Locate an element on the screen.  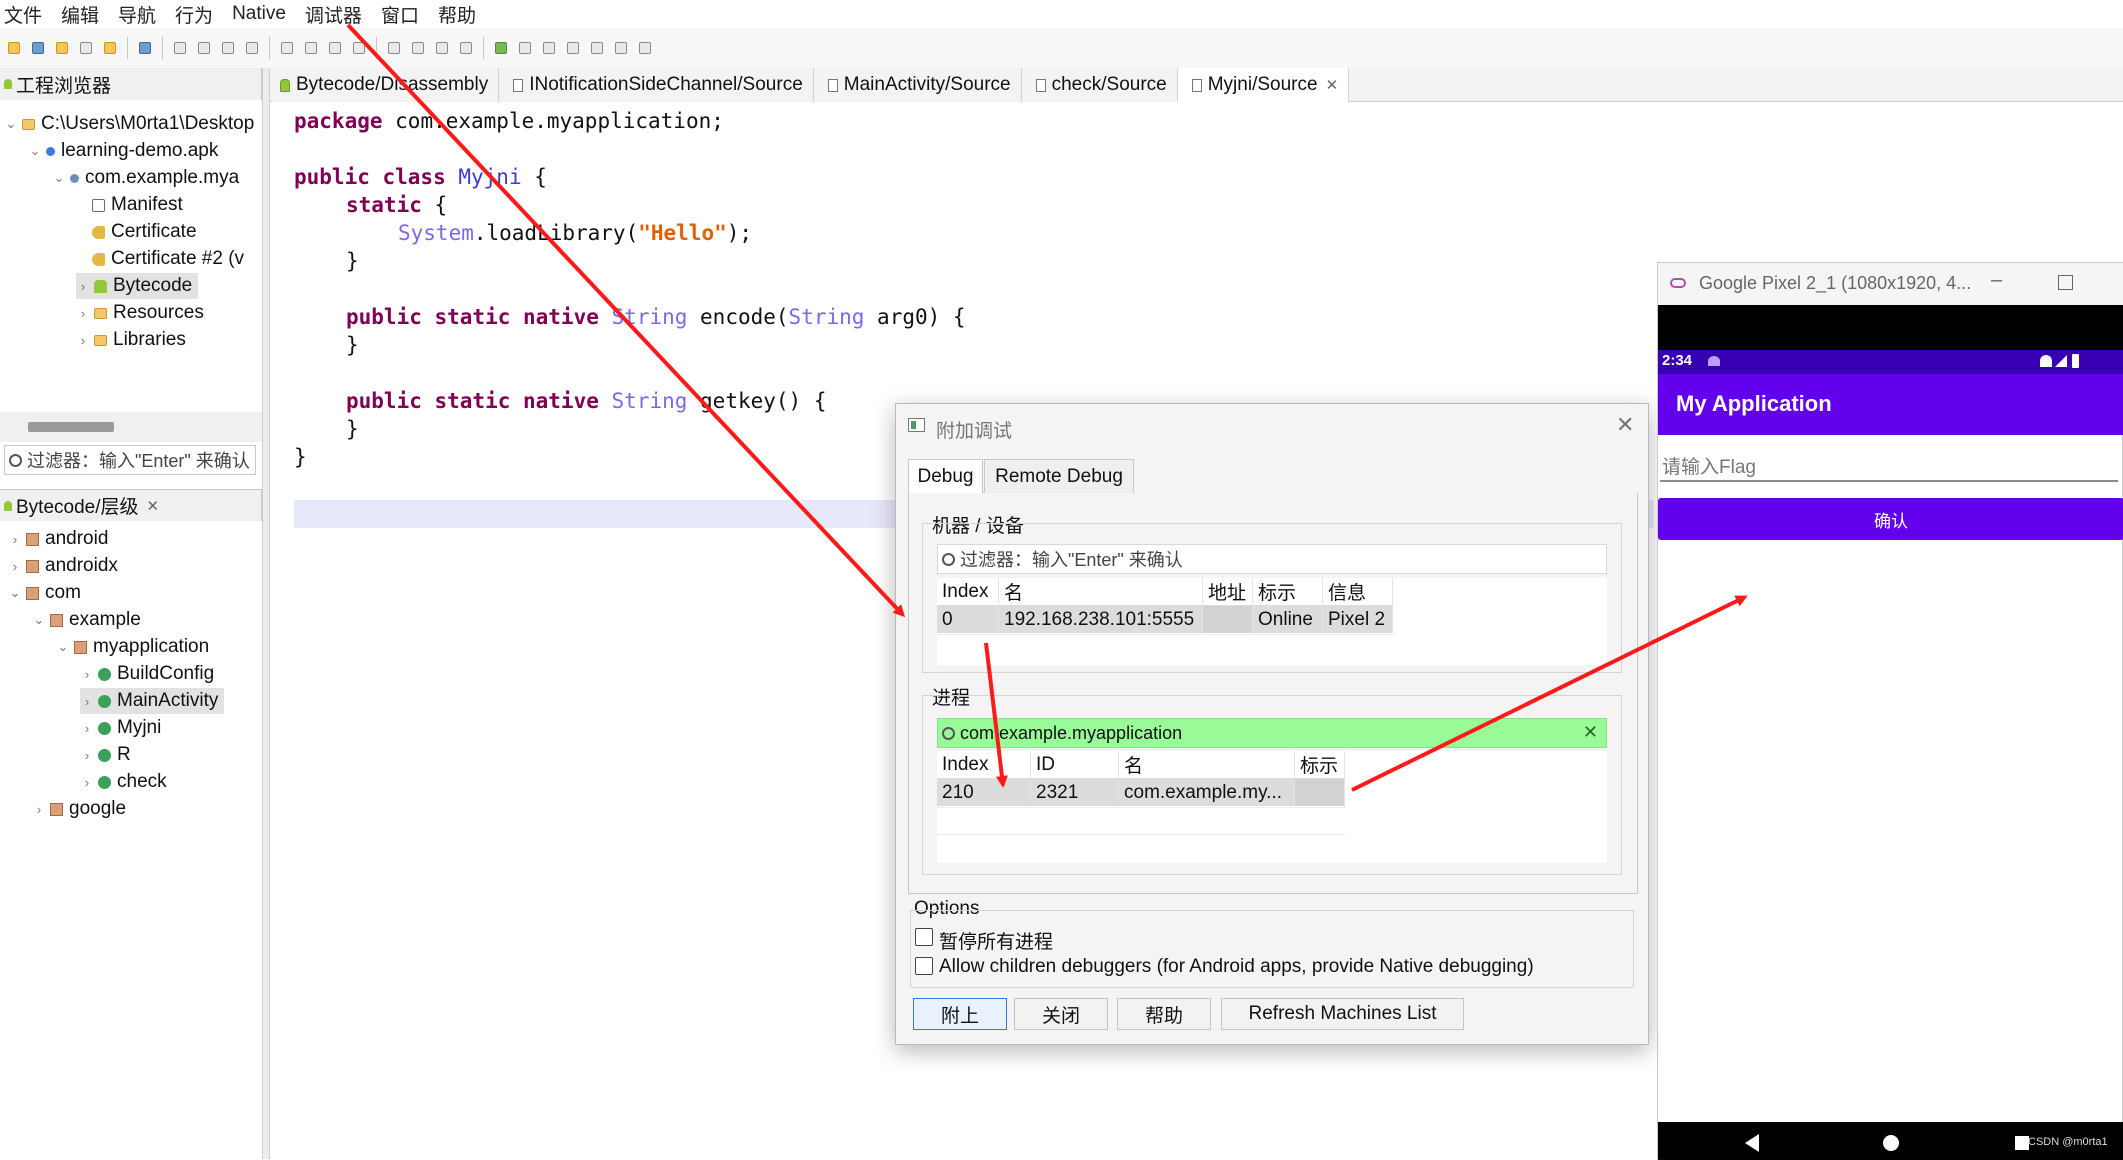
arrow-device-to-process is located at coordinates (996, 715).